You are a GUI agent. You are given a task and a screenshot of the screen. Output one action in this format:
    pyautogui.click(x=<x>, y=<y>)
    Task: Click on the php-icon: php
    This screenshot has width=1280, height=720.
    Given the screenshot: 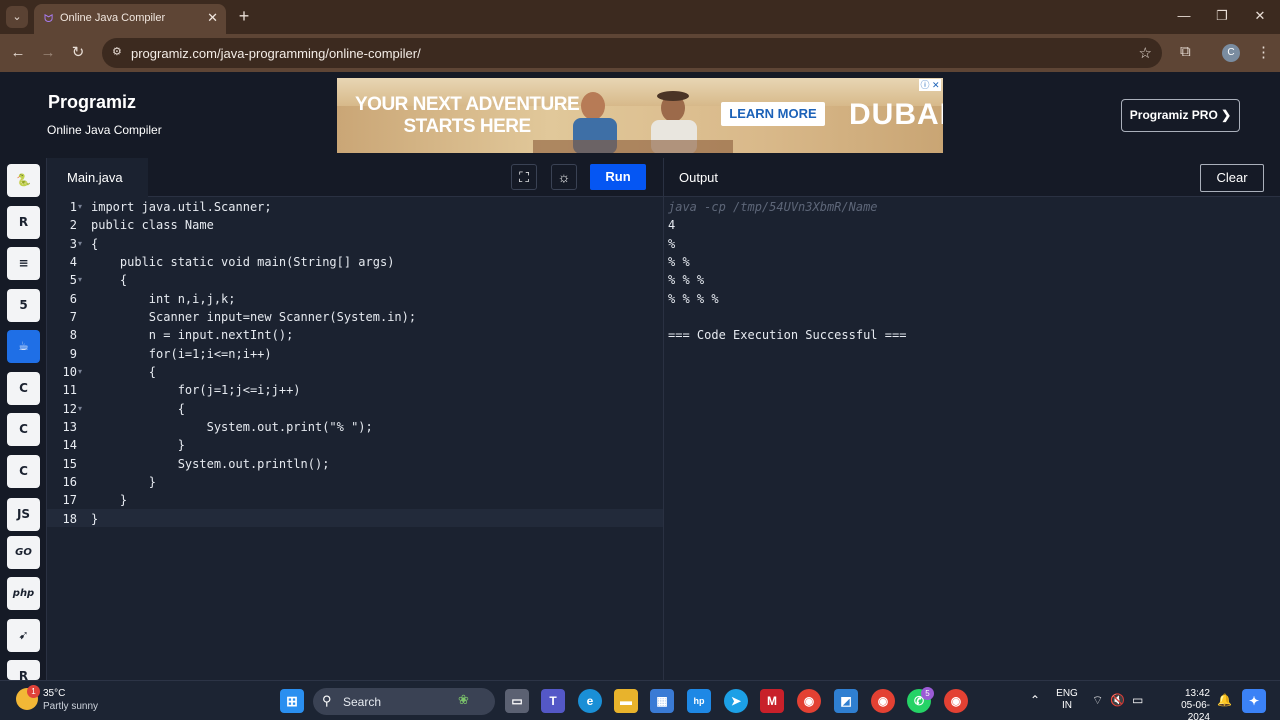 What is the action you would take?
    pyautogui.click(x=23, y=593)
    